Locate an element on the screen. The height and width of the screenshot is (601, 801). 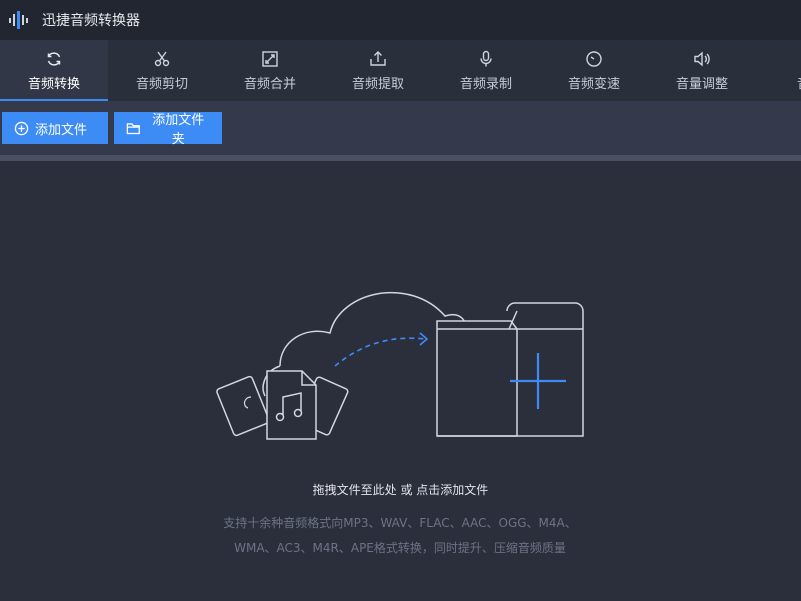
support-line-1: 支持十余种音频格式向MP3、WAV、FLAC、AAC、OGG、M4A、 is located at coordinates (400, 523).